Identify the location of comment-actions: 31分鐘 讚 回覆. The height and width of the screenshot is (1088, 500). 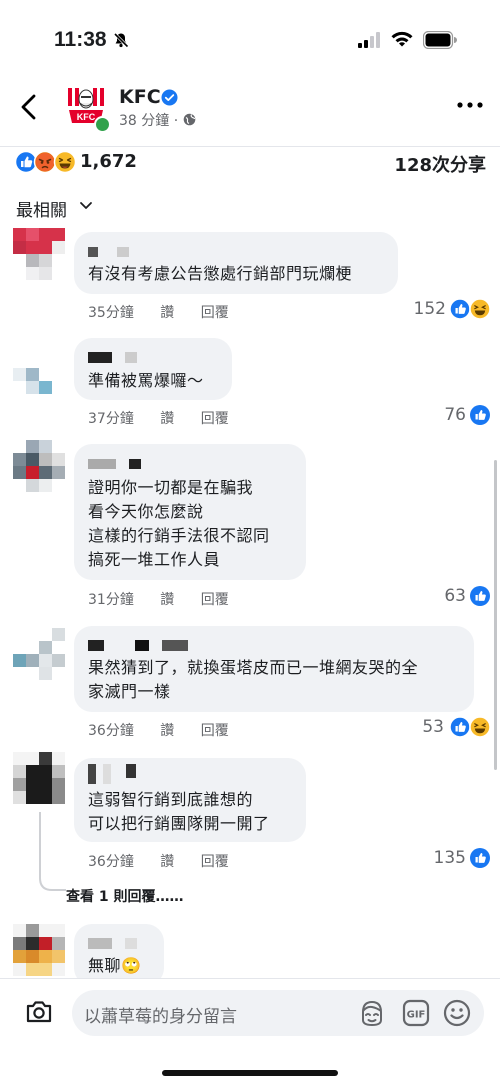
(169, 599).